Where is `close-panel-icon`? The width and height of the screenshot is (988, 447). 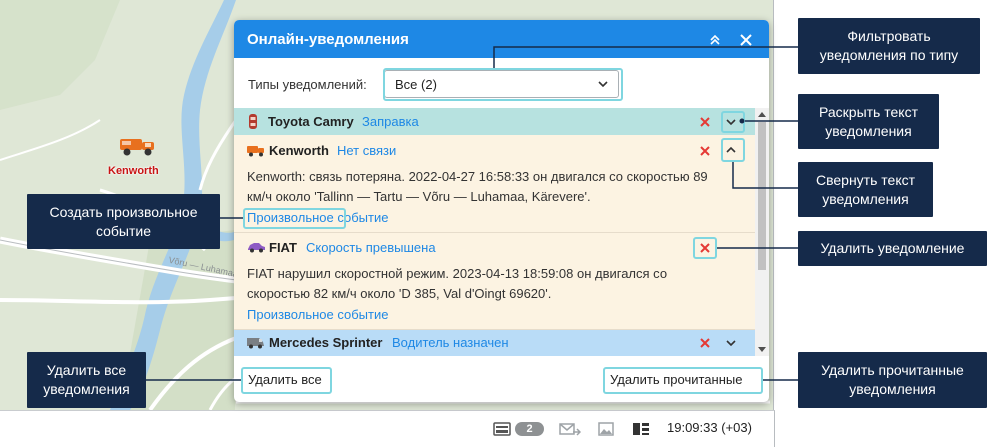
close-panel-icon is located at coordinates (746, 40).